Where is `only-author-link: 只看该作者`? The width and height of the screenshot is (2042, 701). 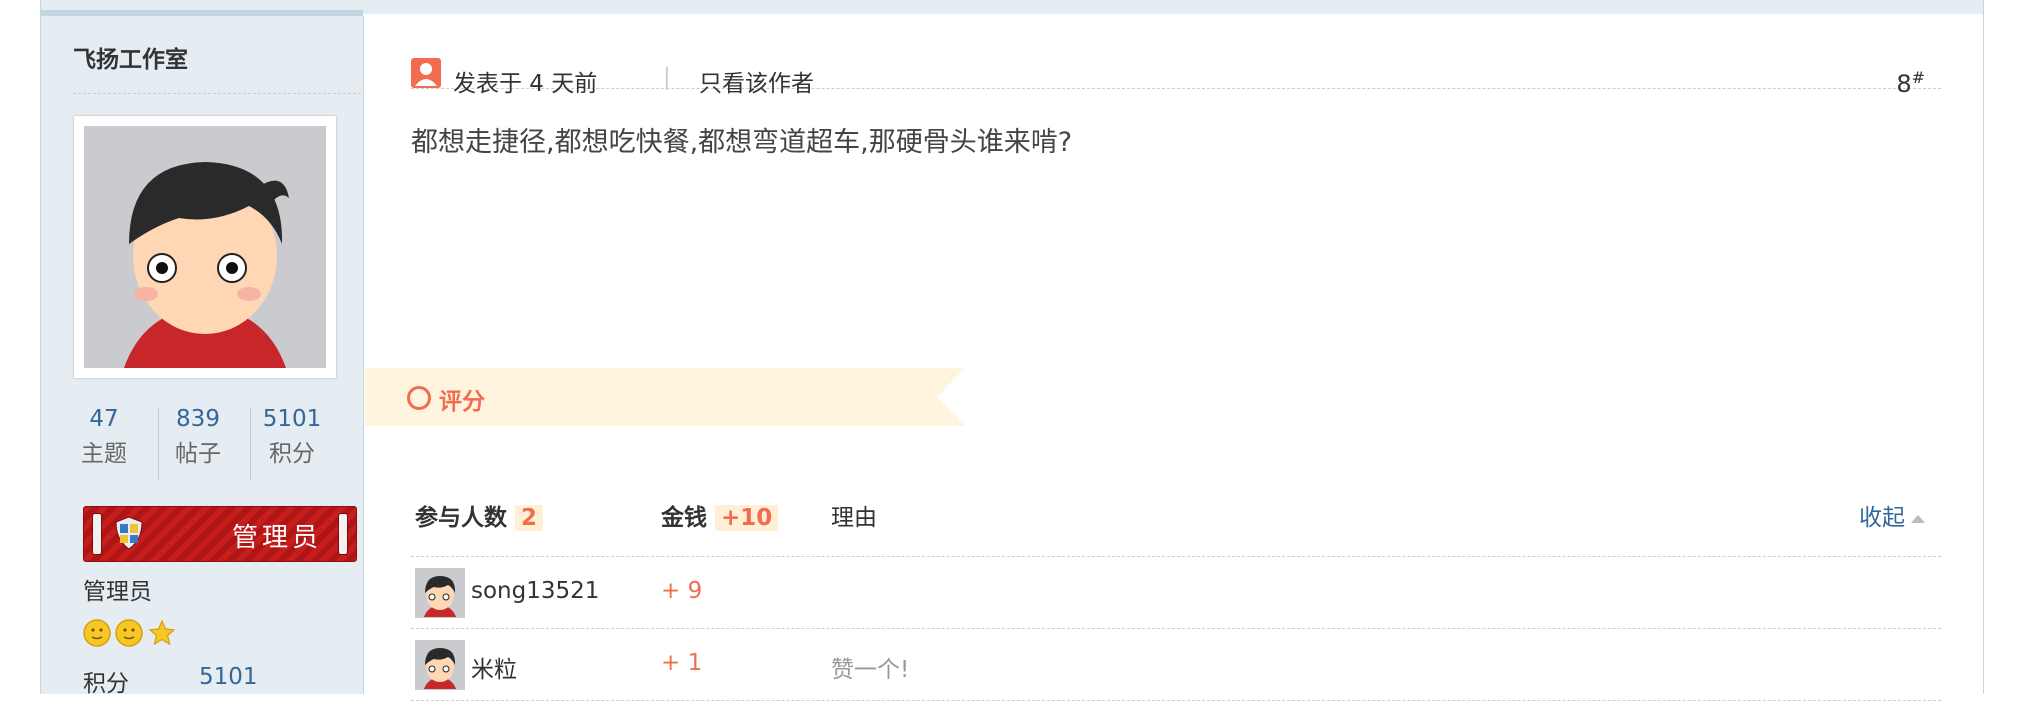
only-author-link: 只看该作者 is located at coordinates (756, 81).